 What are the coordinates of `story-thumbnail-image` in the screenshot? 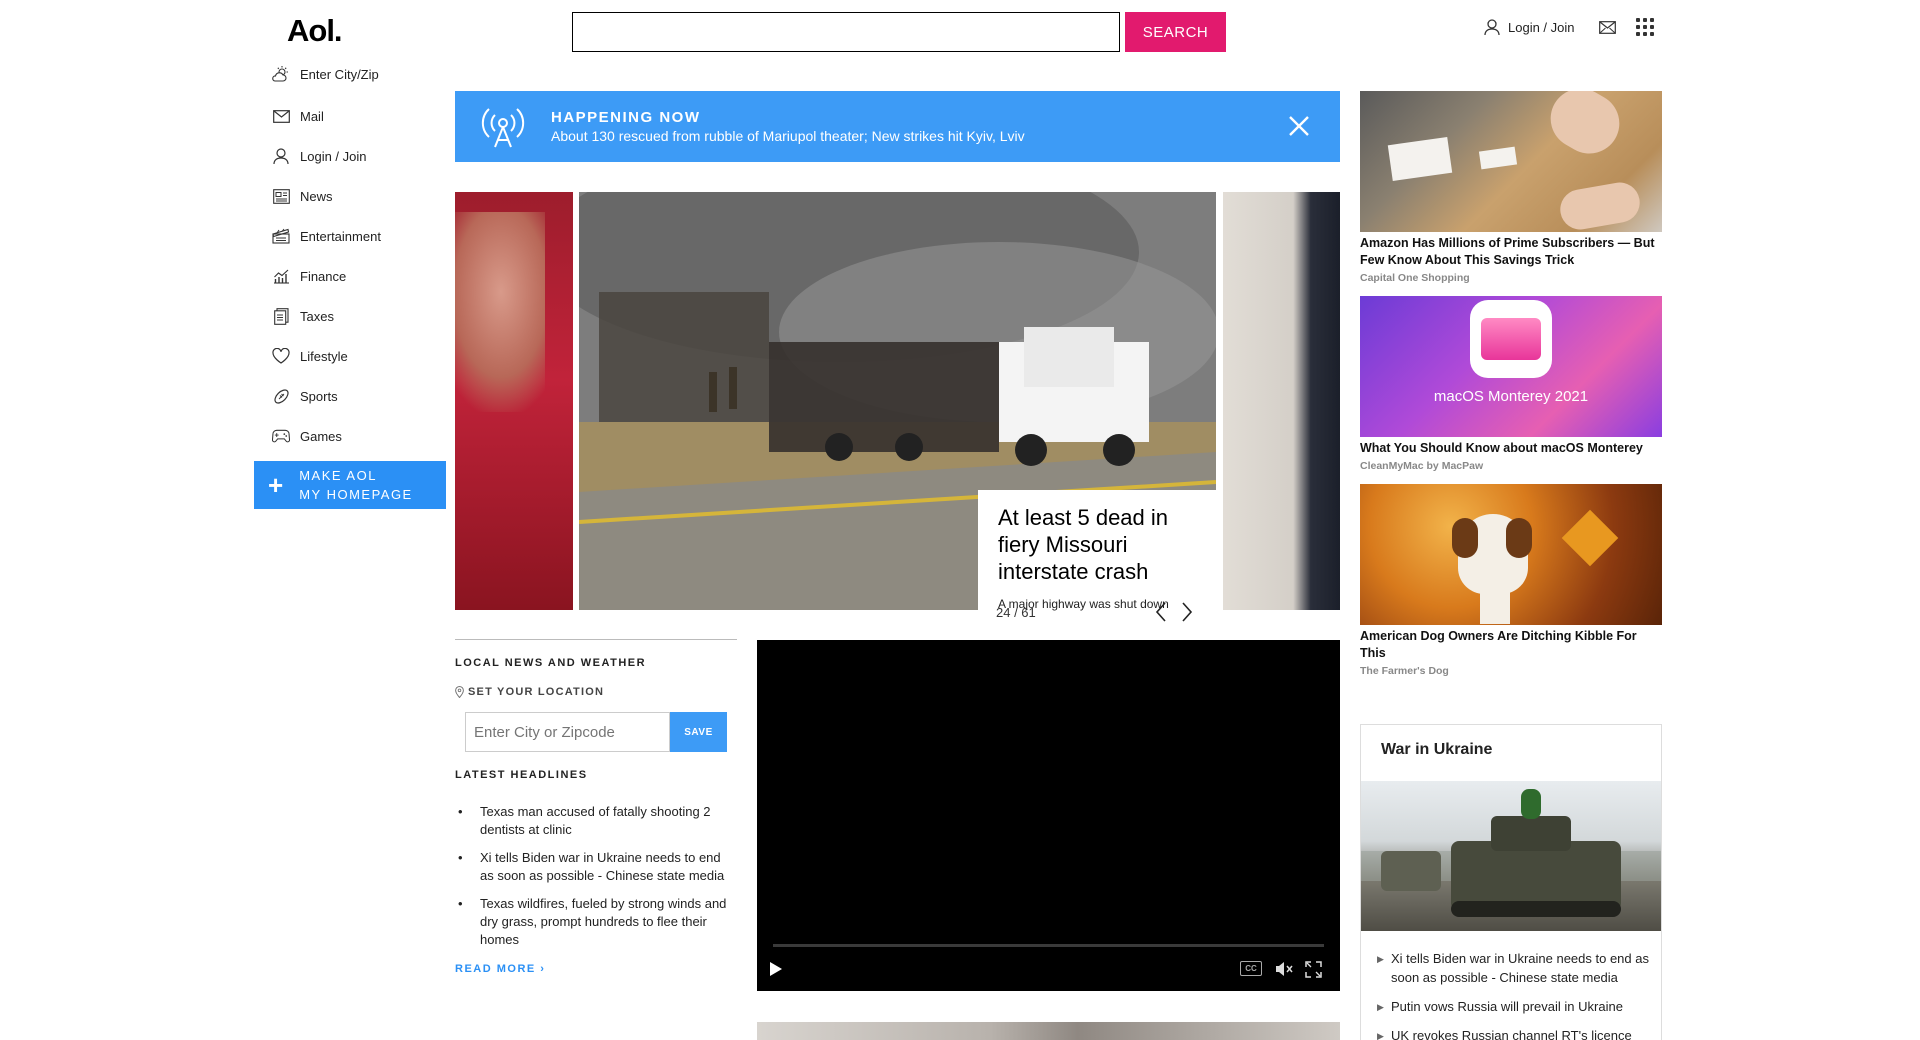 It's located at (1048, 1031).